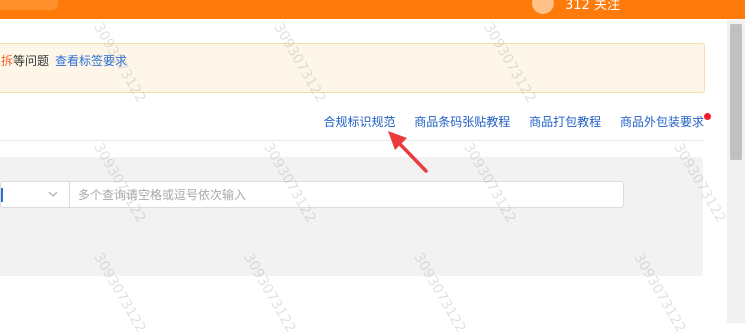 The height and width of the screenshot is (336, 745). What do you see at coordinates (661, 122) in the screenshot?
I see `outer-packaging-label: 商品外包装要求` at bounding box center [661, 122].